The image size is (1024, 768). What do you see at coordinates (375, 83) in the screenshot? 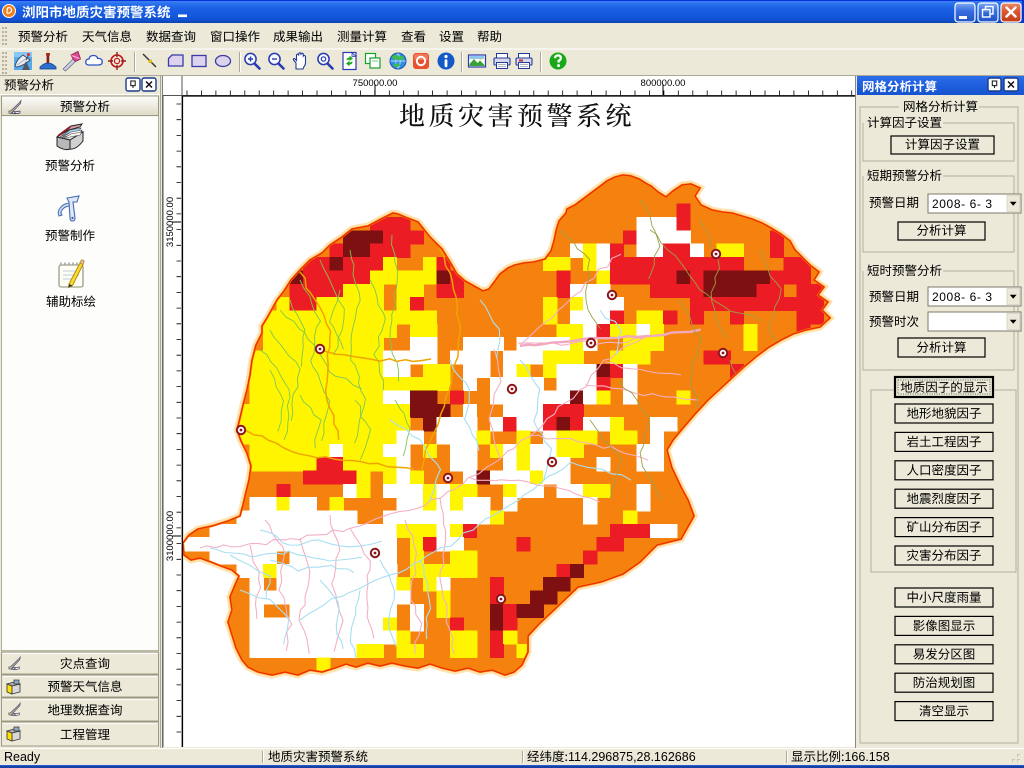
I see `svg-text: 750000.00` at bounding box center [375, 83].